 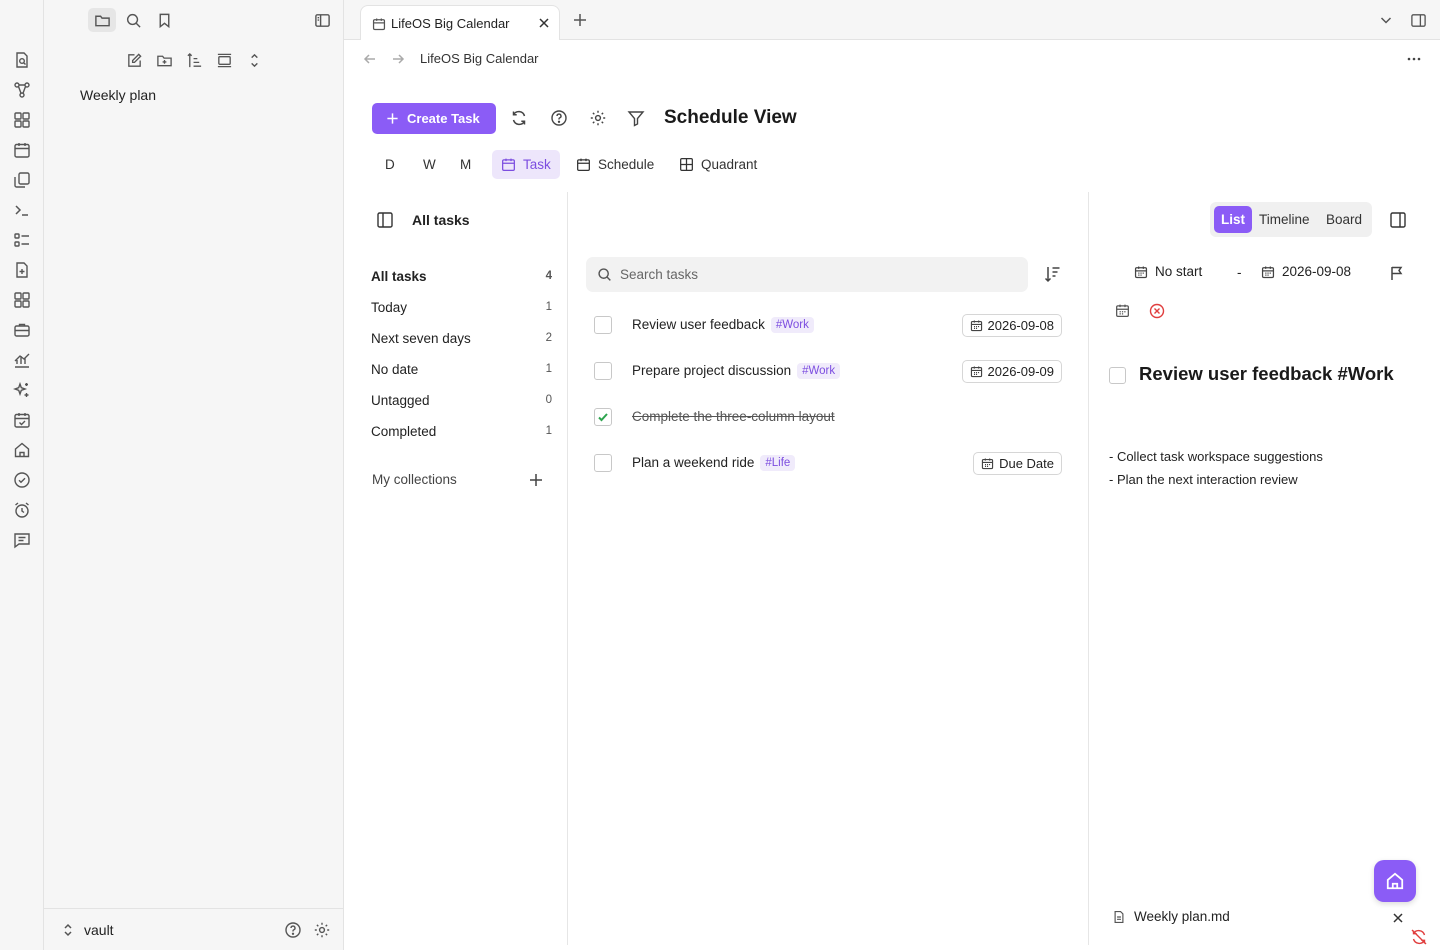 I want to click on calendar-check-icon, so click(x=22, y=420).